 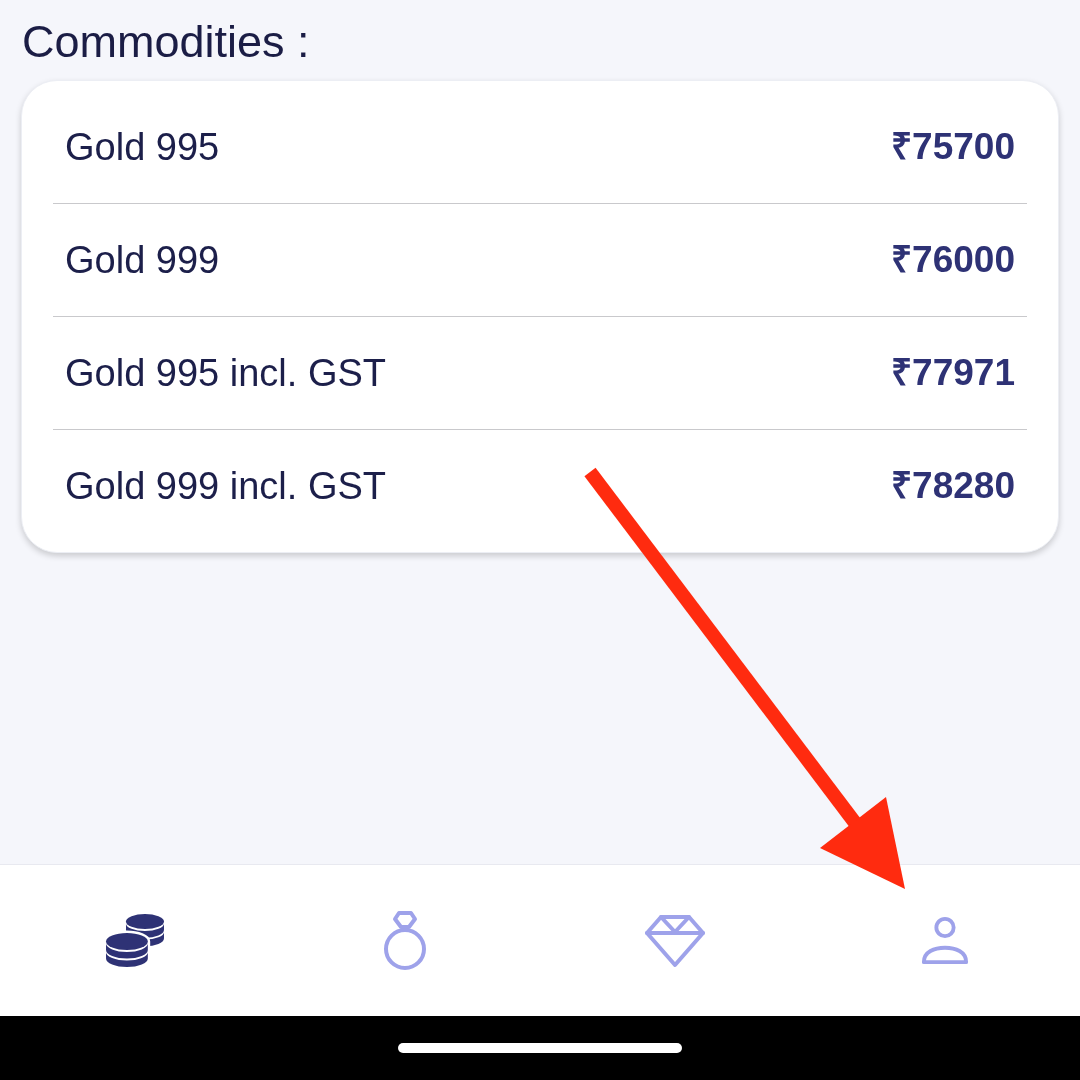 What do you see at coordinates (675, 940) in the screenshot?
I see `diamond-icon` at bounding box center [675, 940].